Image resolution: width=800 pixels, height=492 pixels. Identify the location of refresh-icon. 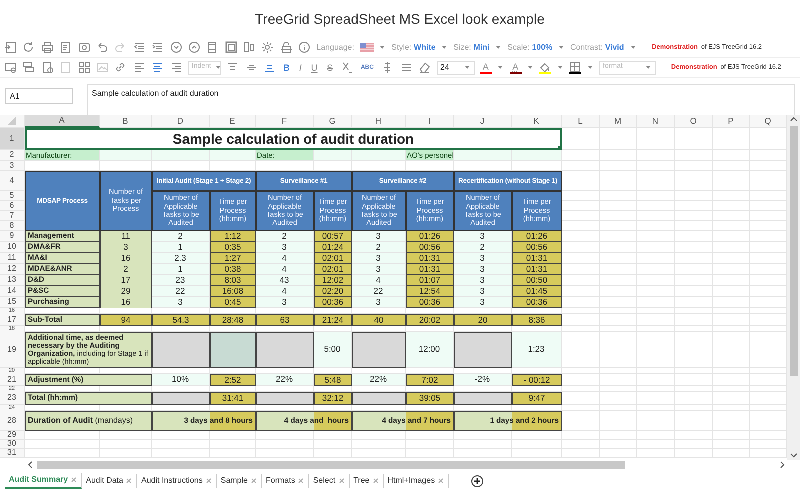
(29, 47).